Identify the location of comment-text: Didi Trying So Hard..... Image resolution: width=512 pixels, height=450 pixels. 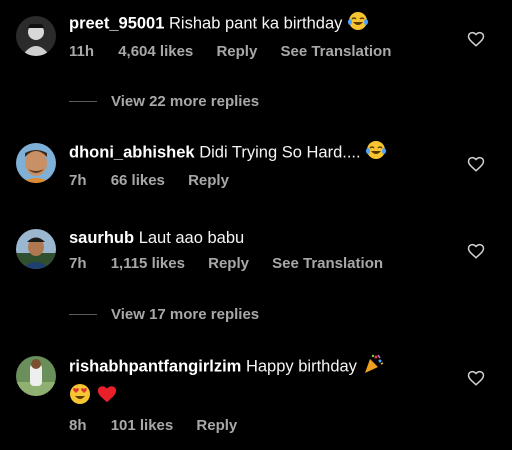
(280, 152).